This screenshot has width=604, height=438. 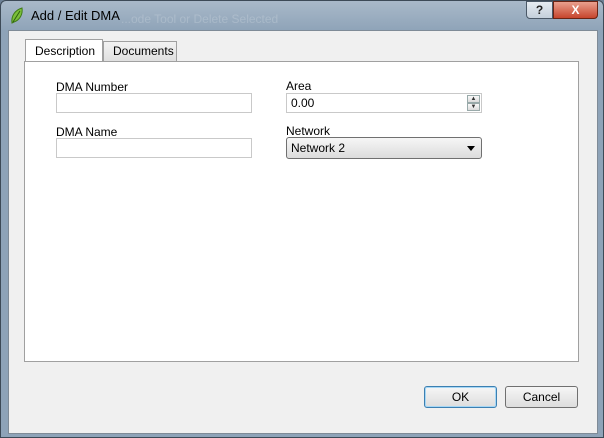 What do you see at coordinates (299, 86) in the screenshot?
I see `area-label: Area` at bounding box center [299, 86].